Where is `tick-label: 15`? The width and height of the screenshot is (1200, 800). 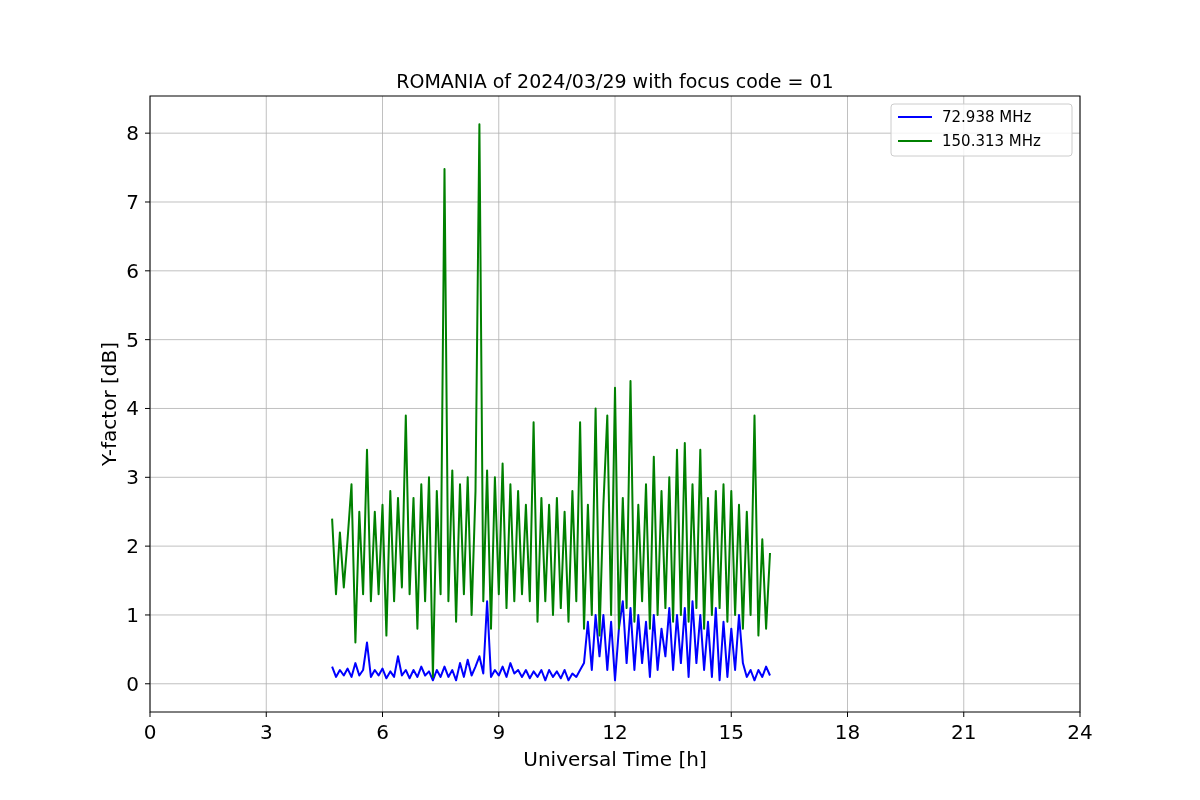
tick-label: 15 is located at coordinates (731, 732).